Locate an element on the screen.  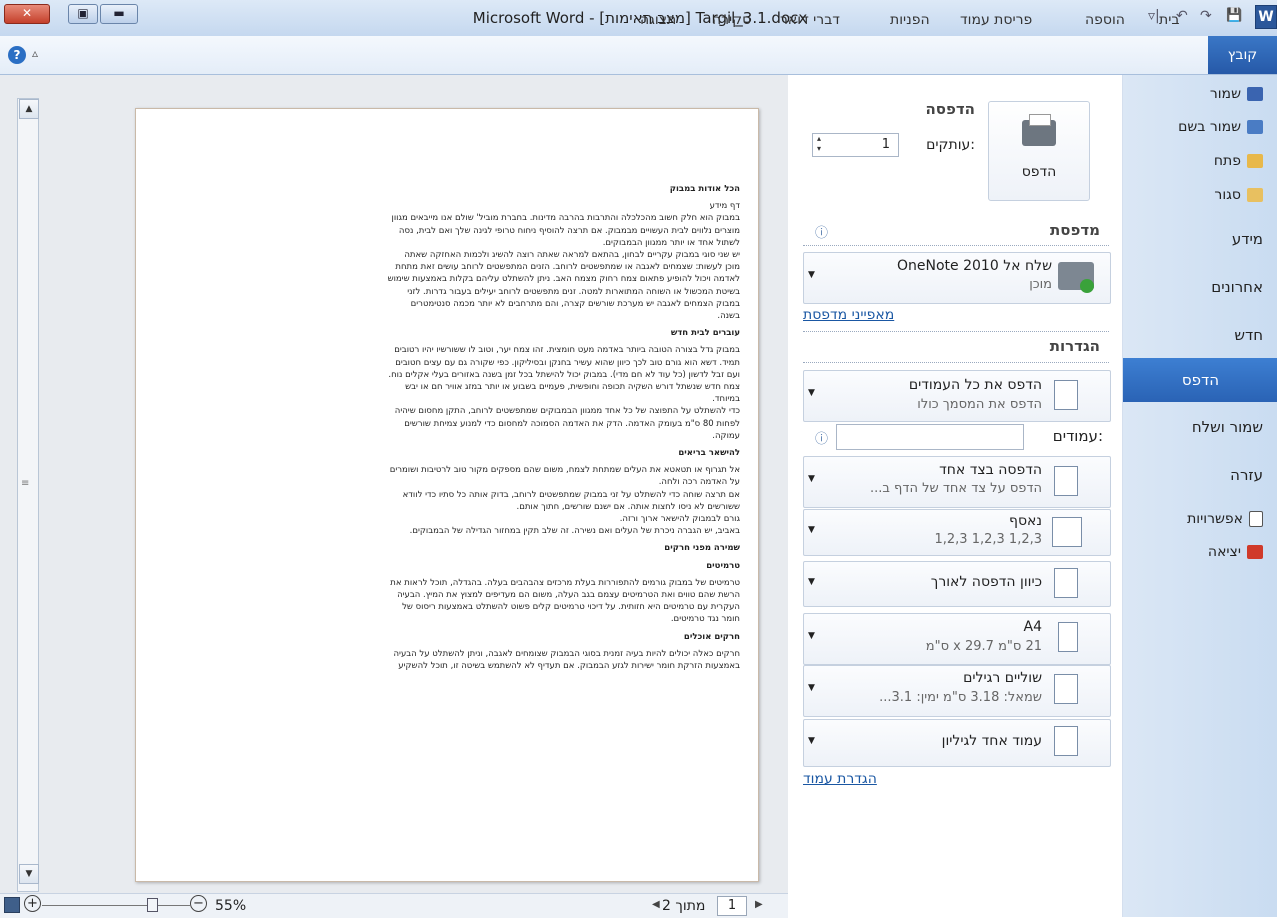
portrait-icon is located at coordinates (1066, 583).